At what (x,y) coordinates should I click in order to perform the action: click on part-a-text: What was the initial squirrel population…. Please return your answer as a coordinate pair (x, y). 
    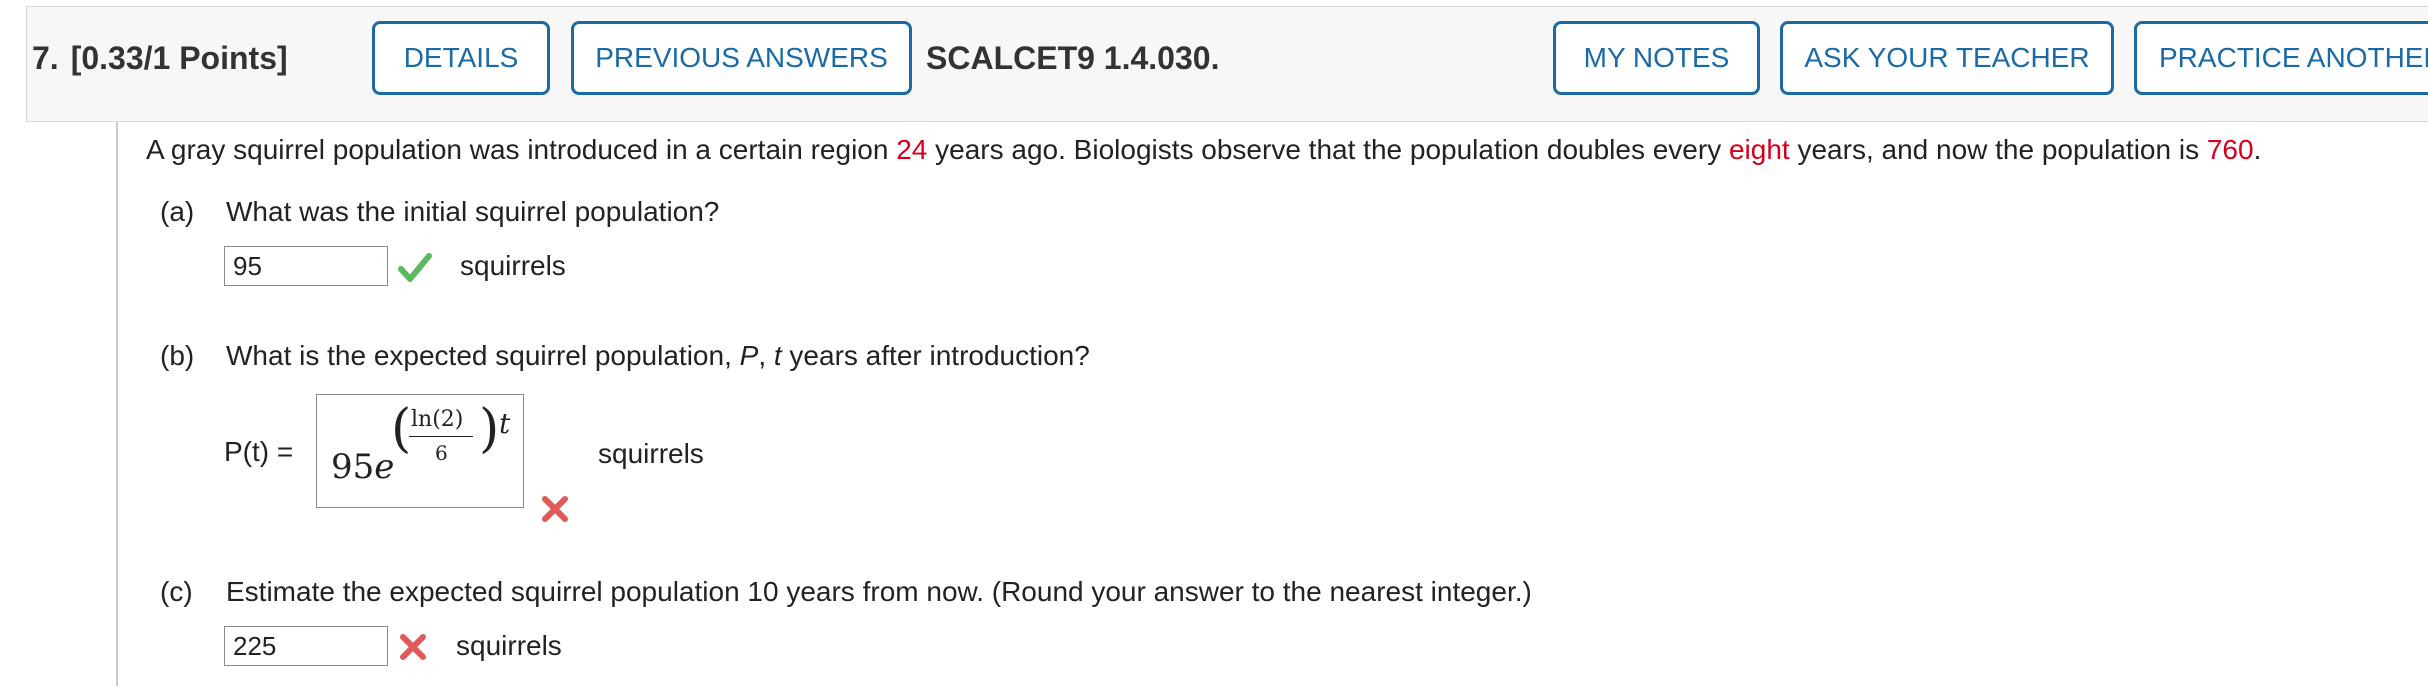
    Looking at the image, I should click on (473, 211).